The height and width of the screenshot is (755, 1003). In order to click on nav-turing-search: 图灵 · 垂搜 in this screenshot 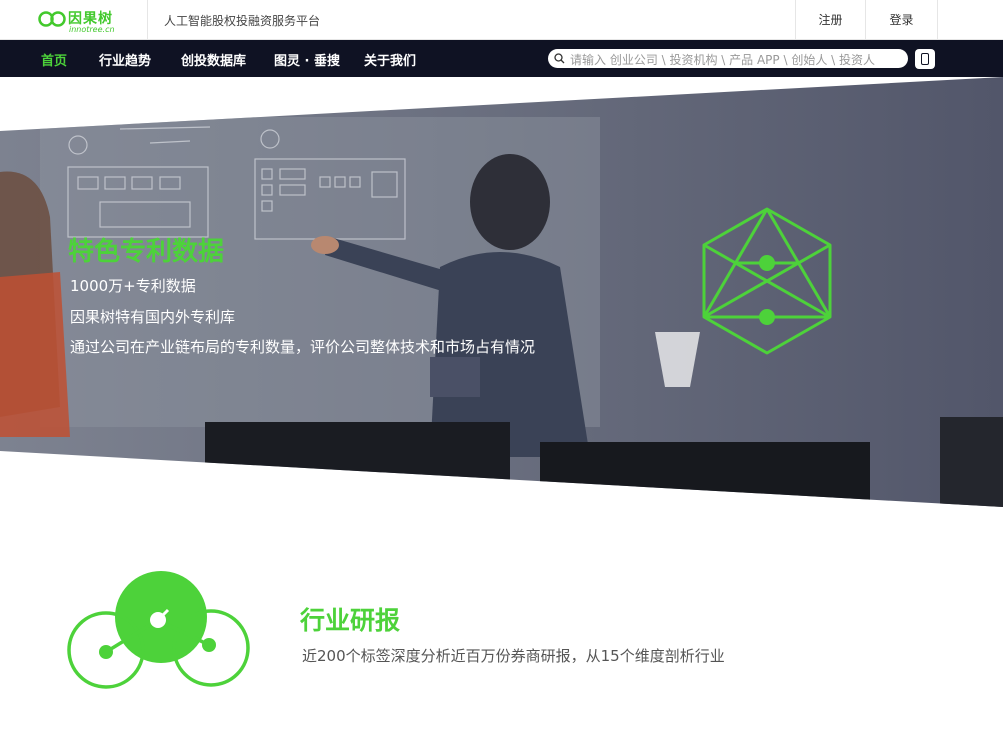, I will do `click(307, 59)`.